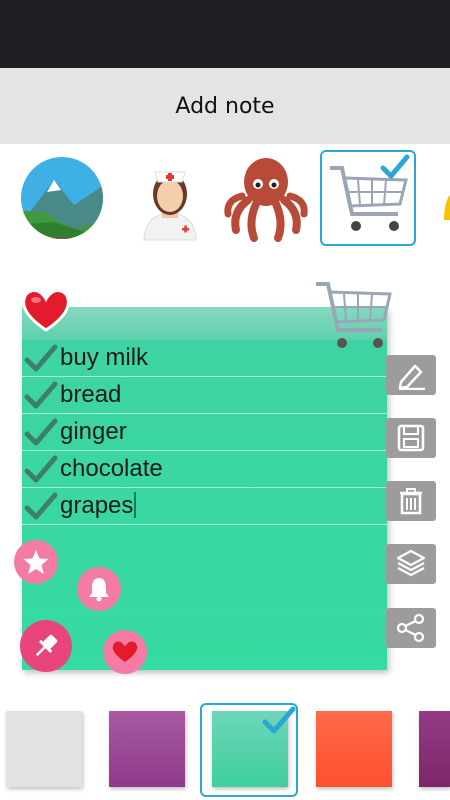 The width and height of the screenshot is (450, 800). I want to click on sticker-nurse, so click(170, 198).